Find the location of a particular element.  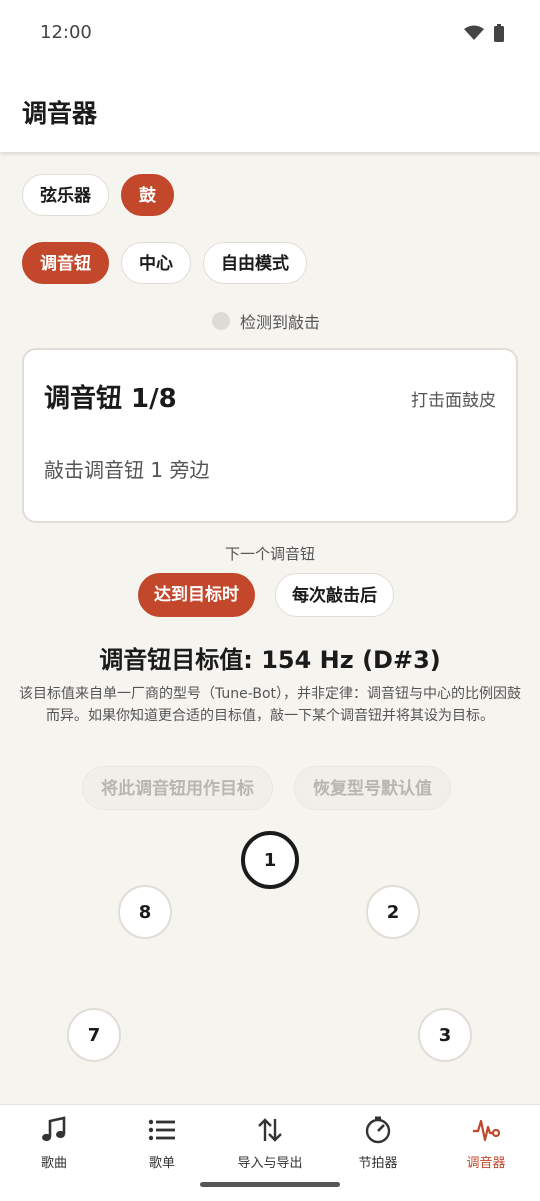

status-icons is located at coordinates (484, 33).